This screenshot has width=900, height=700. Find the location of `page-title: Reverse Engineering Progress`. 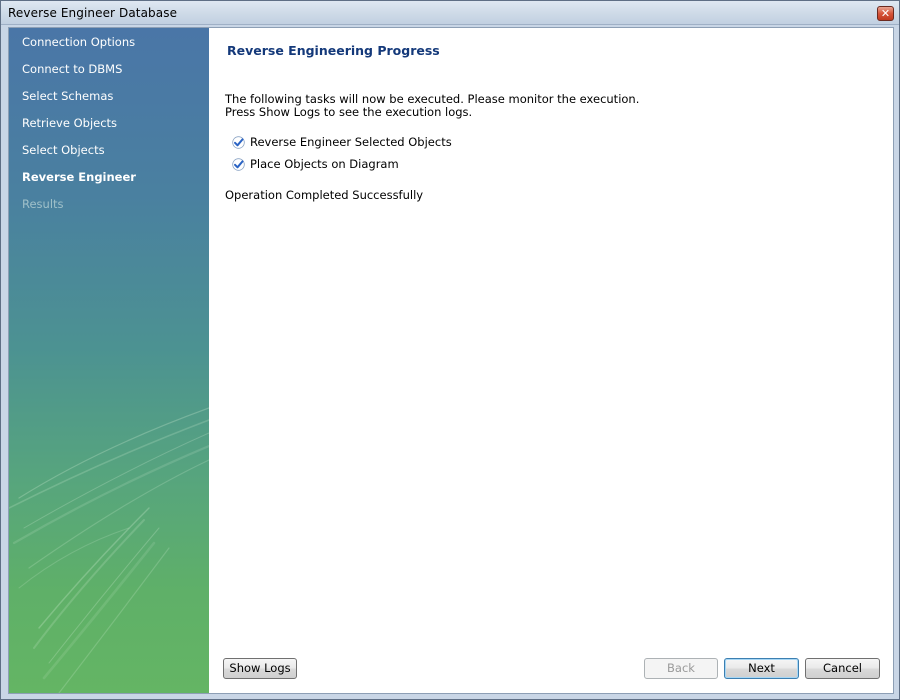

page-title: Reverse Engineering Progress is located at coordinates (333, 50).